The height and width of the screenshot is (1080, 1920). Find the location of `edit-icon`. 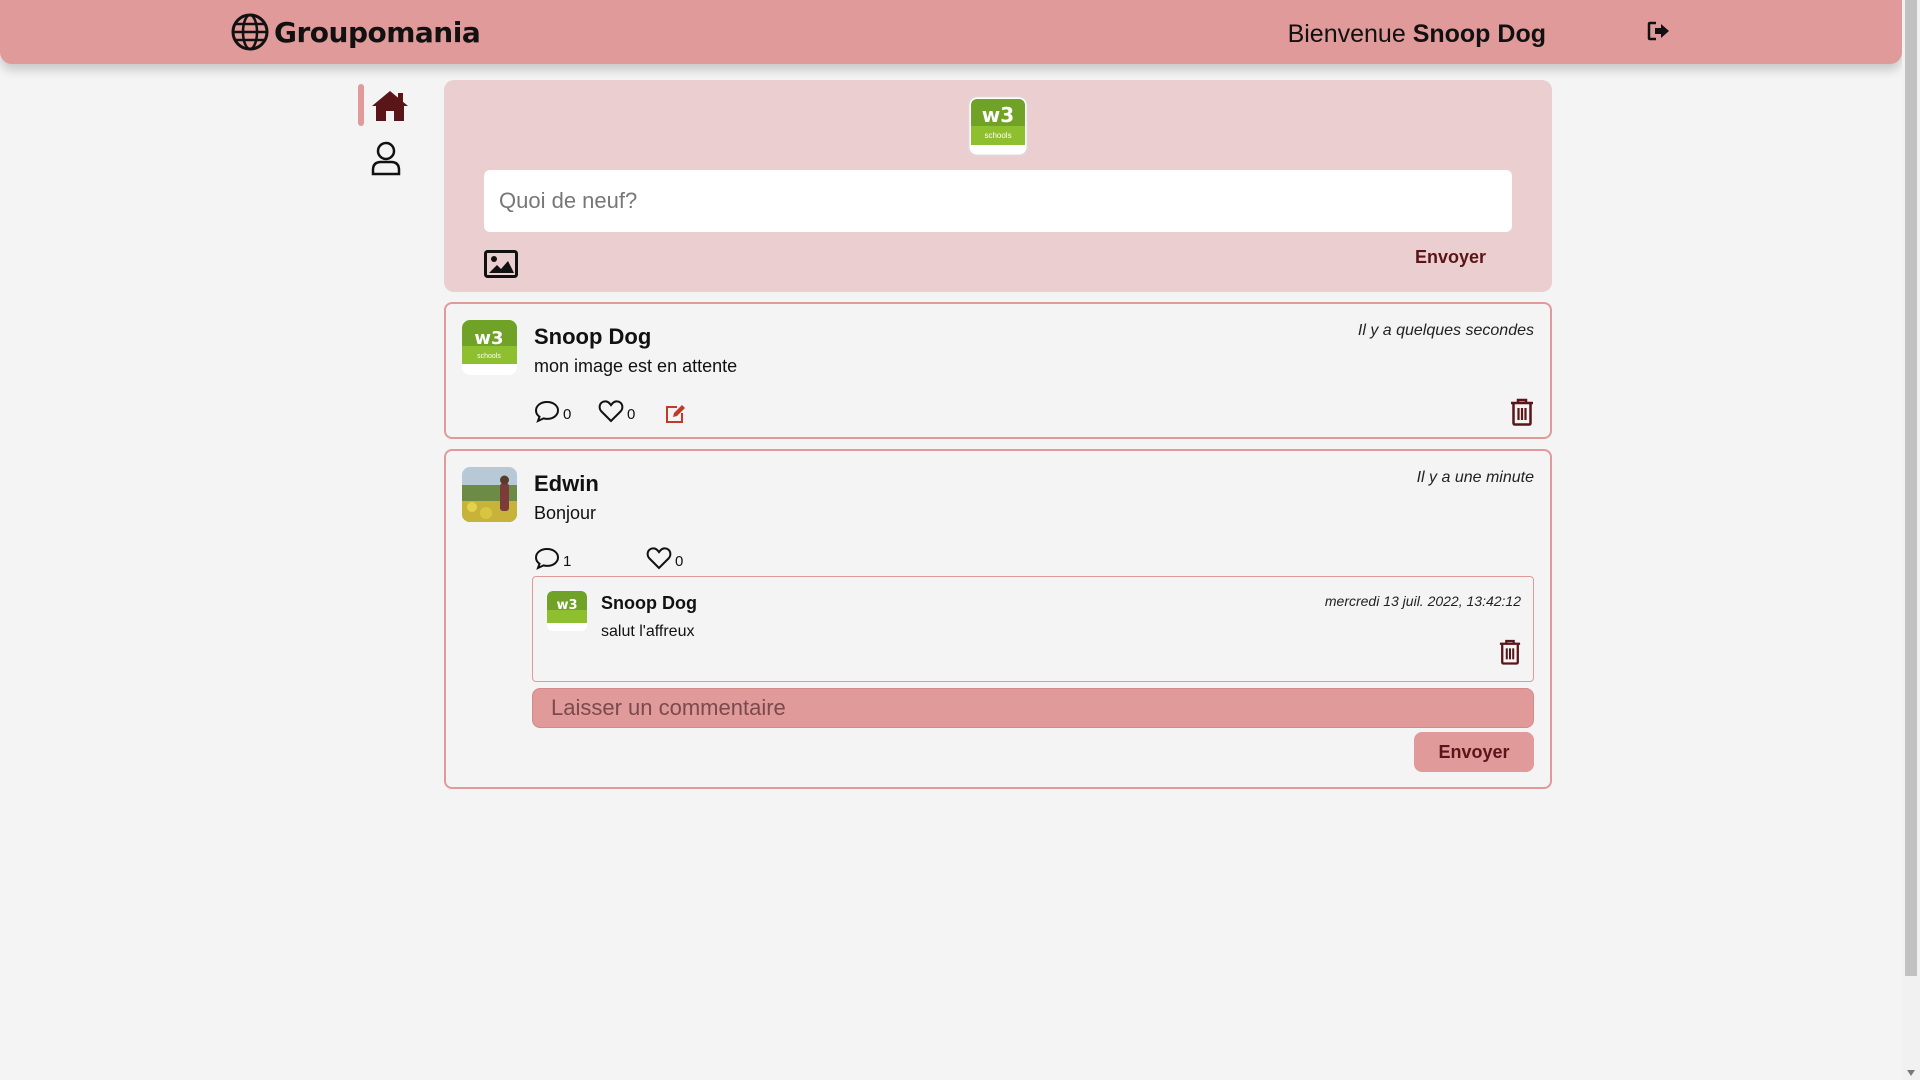

edit-icon is located at coordinates (675, 414).